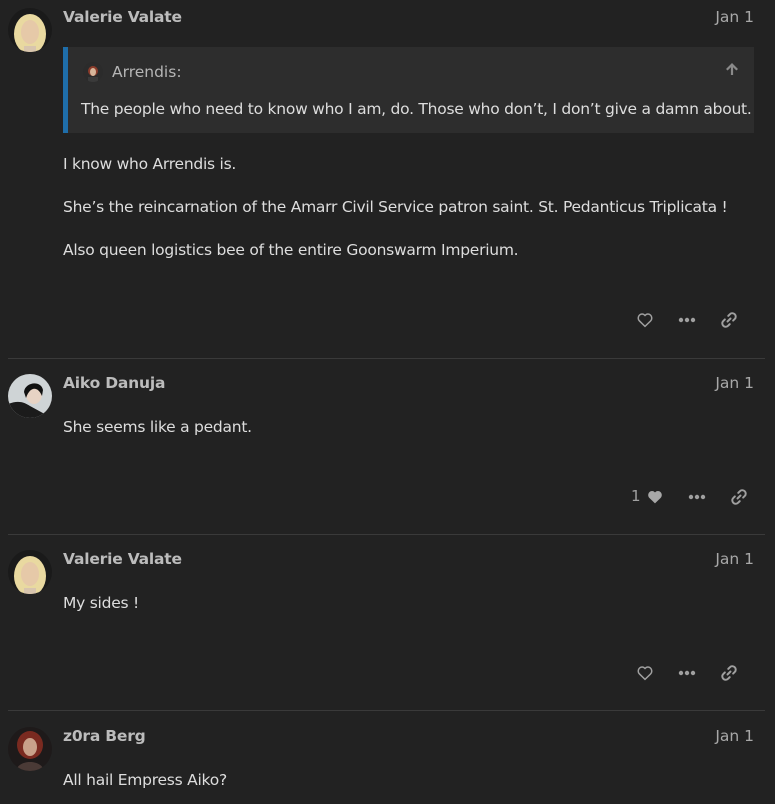 The image size is (775, 804). What do you see at coordinates (157, 427) in the screenshot?
I see `post-paragraph: She seems like a pedant.` at bounding box center [157, 427].